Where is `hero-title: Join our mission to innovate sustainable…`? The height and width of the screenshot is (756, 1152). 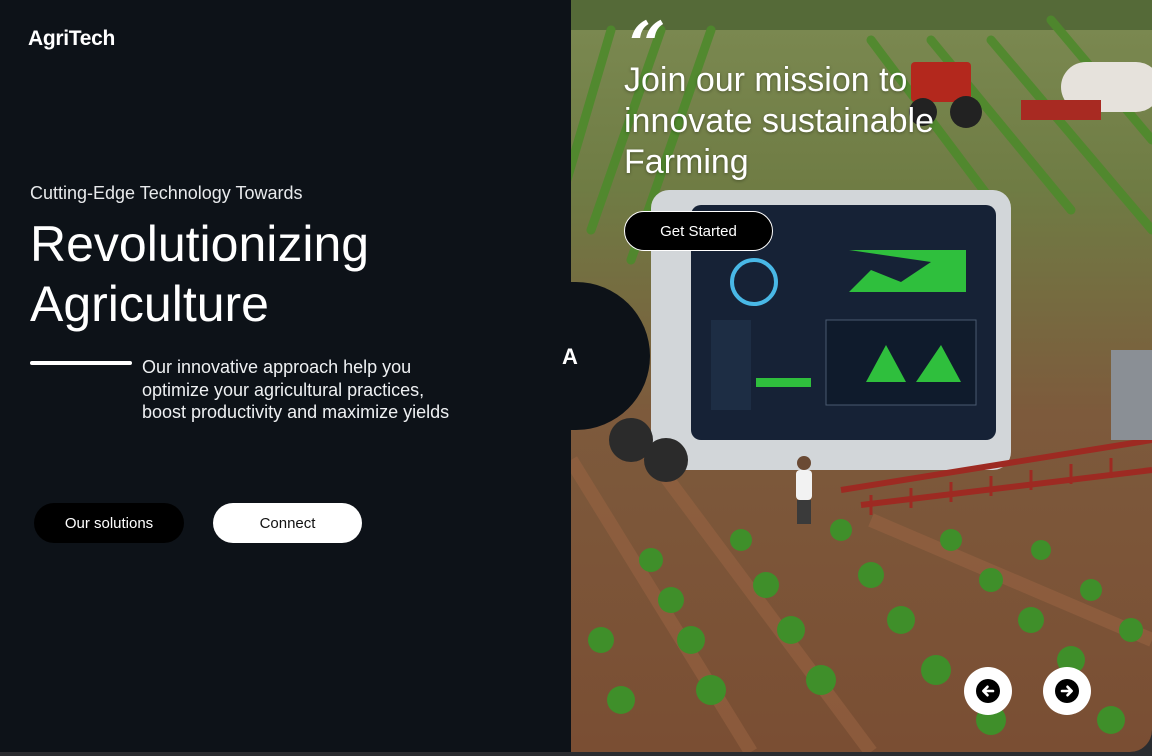
hero-title: Join our mission to innovate sustainable… is located at coordinates (779, 121).